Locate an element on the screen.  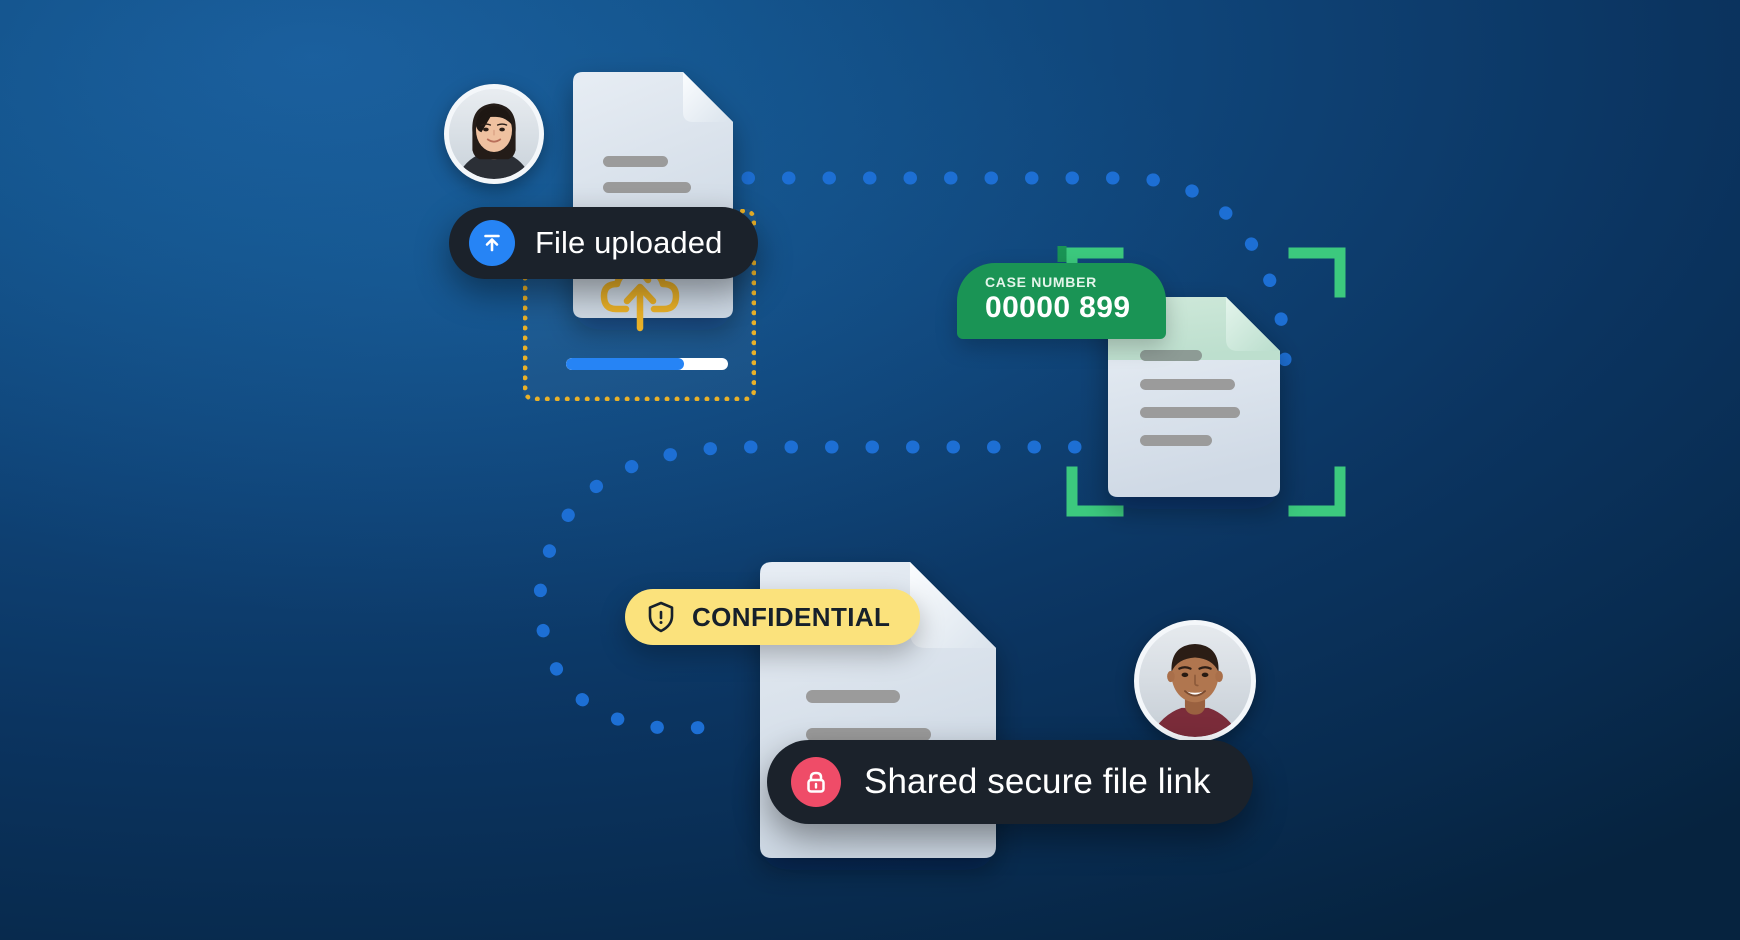
upload-progress-bar is located at coordinates (647, 364).